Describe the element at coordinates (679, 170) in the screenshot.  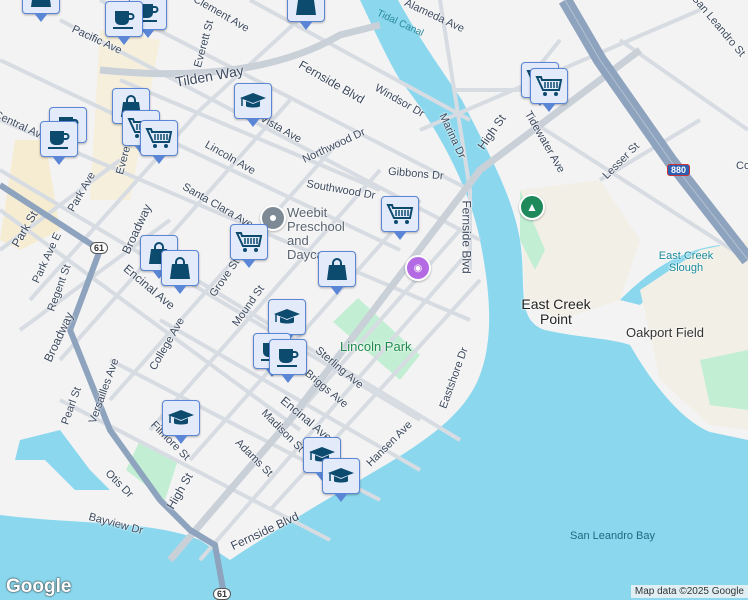
I see `interstate-880-shield: 880` at that location.